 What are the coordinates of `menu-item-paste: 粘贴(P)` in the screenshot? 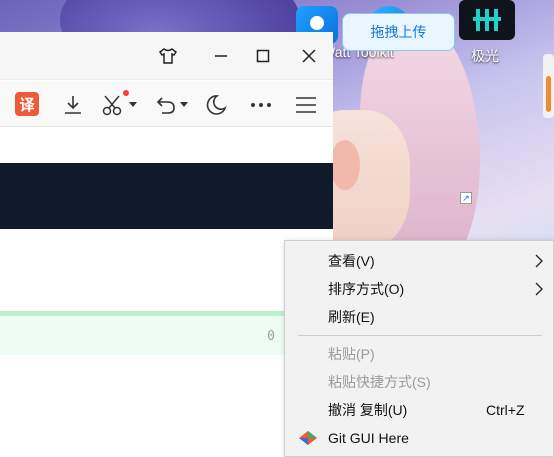 It's located at (419, 354).